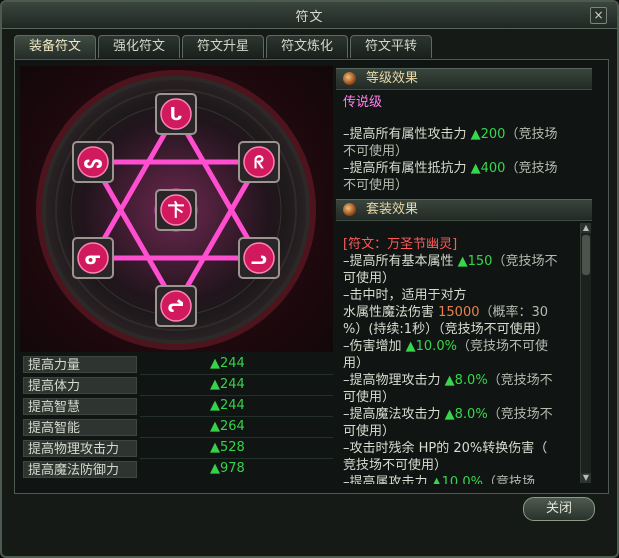 This screenshot has height=558, width=619. What do you see at coordinates (227, 426) in the screenshot?
I see `stat-value: ▲264` at bounding box center [227, 426].